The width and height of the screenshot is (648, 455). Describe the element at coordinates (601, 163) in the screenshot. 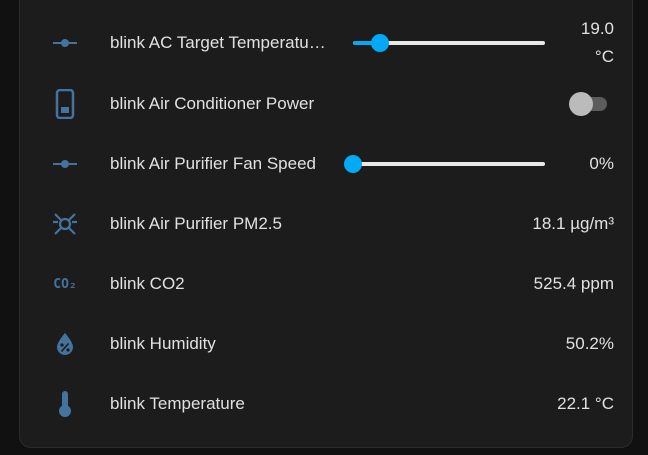

I see `entity-value: 0%` at that location.